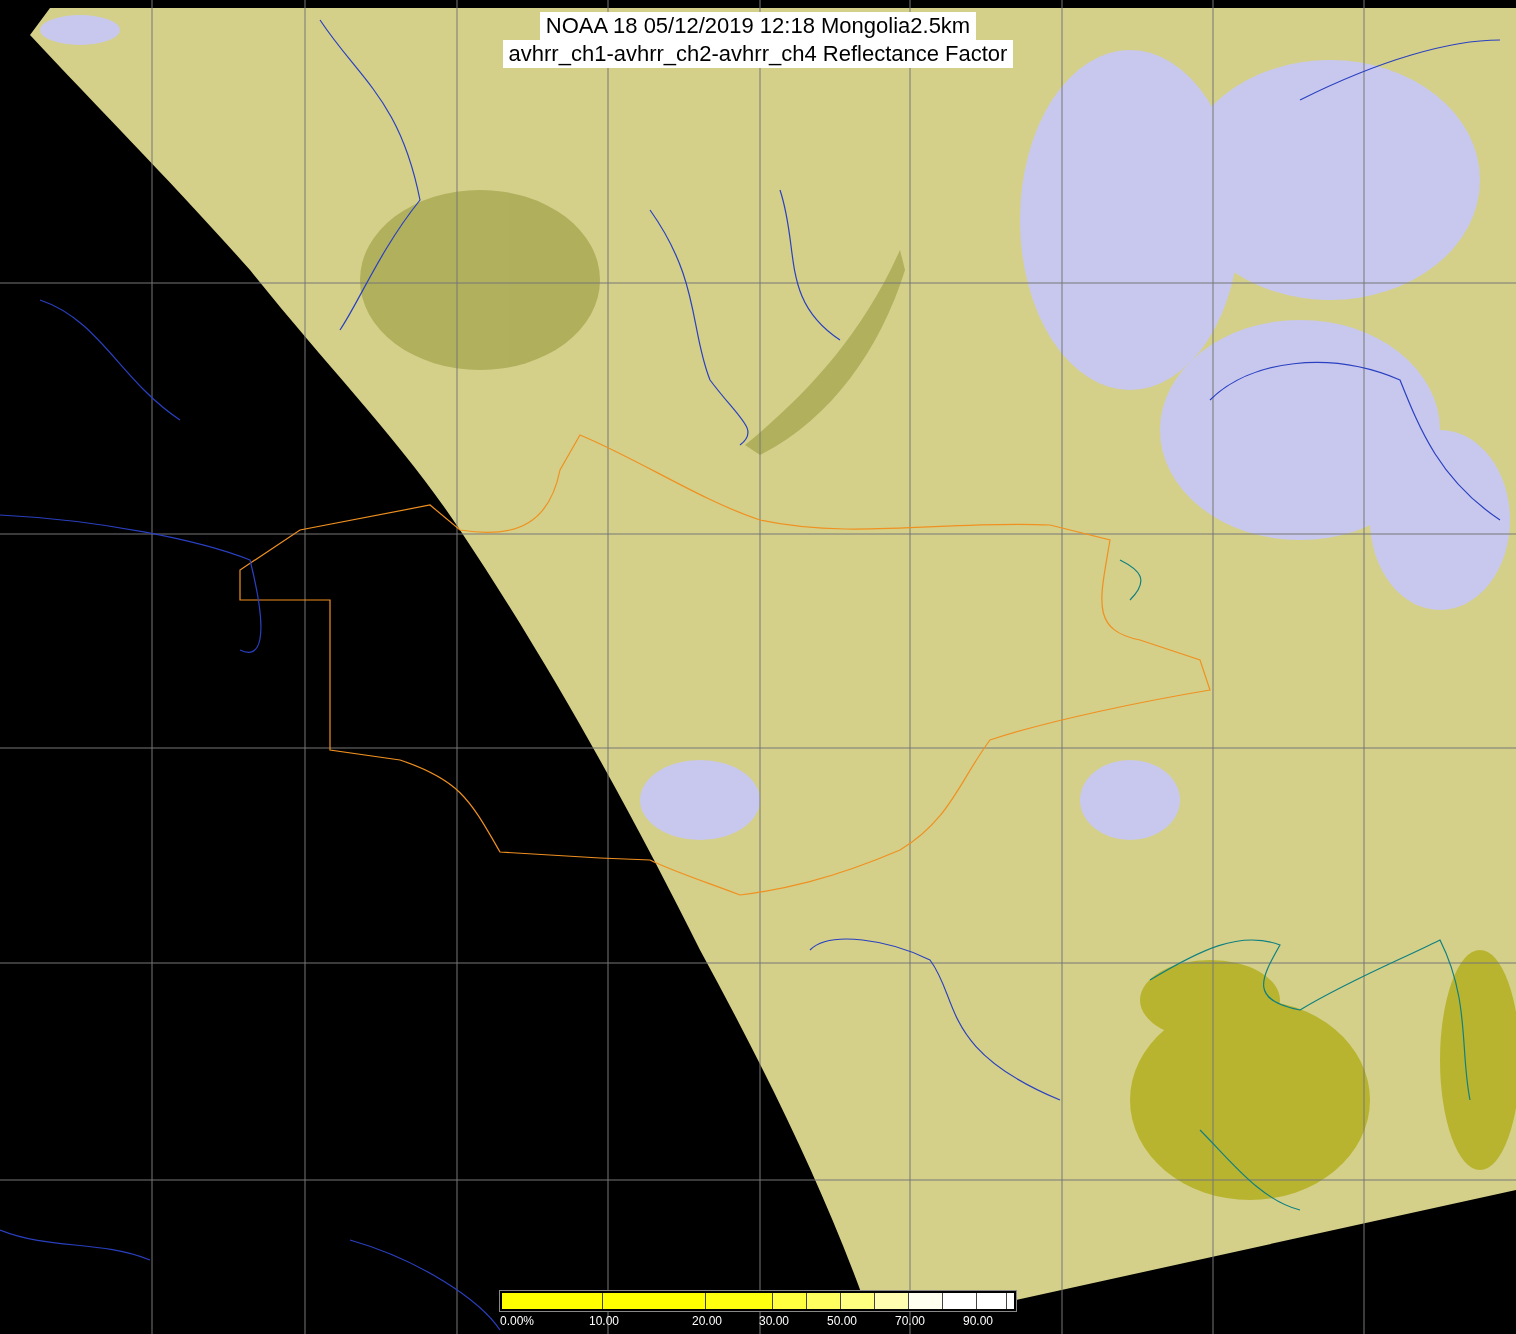 The width and height of the screenshot is (1516, 1334). What do you see at coordinates (758, 26) in the screenshot?
I see `map-title: NOAA 18 05/12/2019 12:18 Mongolia2.5km` at bounding box center [758, 26].